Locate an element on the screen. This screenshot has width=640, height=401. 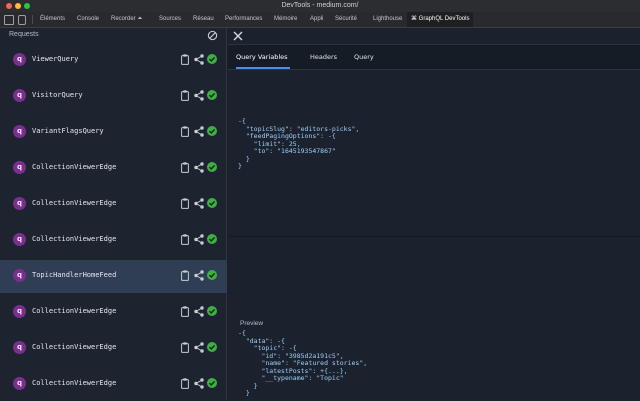
request-name: ViewerQuery is located at coordinates (55, 59).